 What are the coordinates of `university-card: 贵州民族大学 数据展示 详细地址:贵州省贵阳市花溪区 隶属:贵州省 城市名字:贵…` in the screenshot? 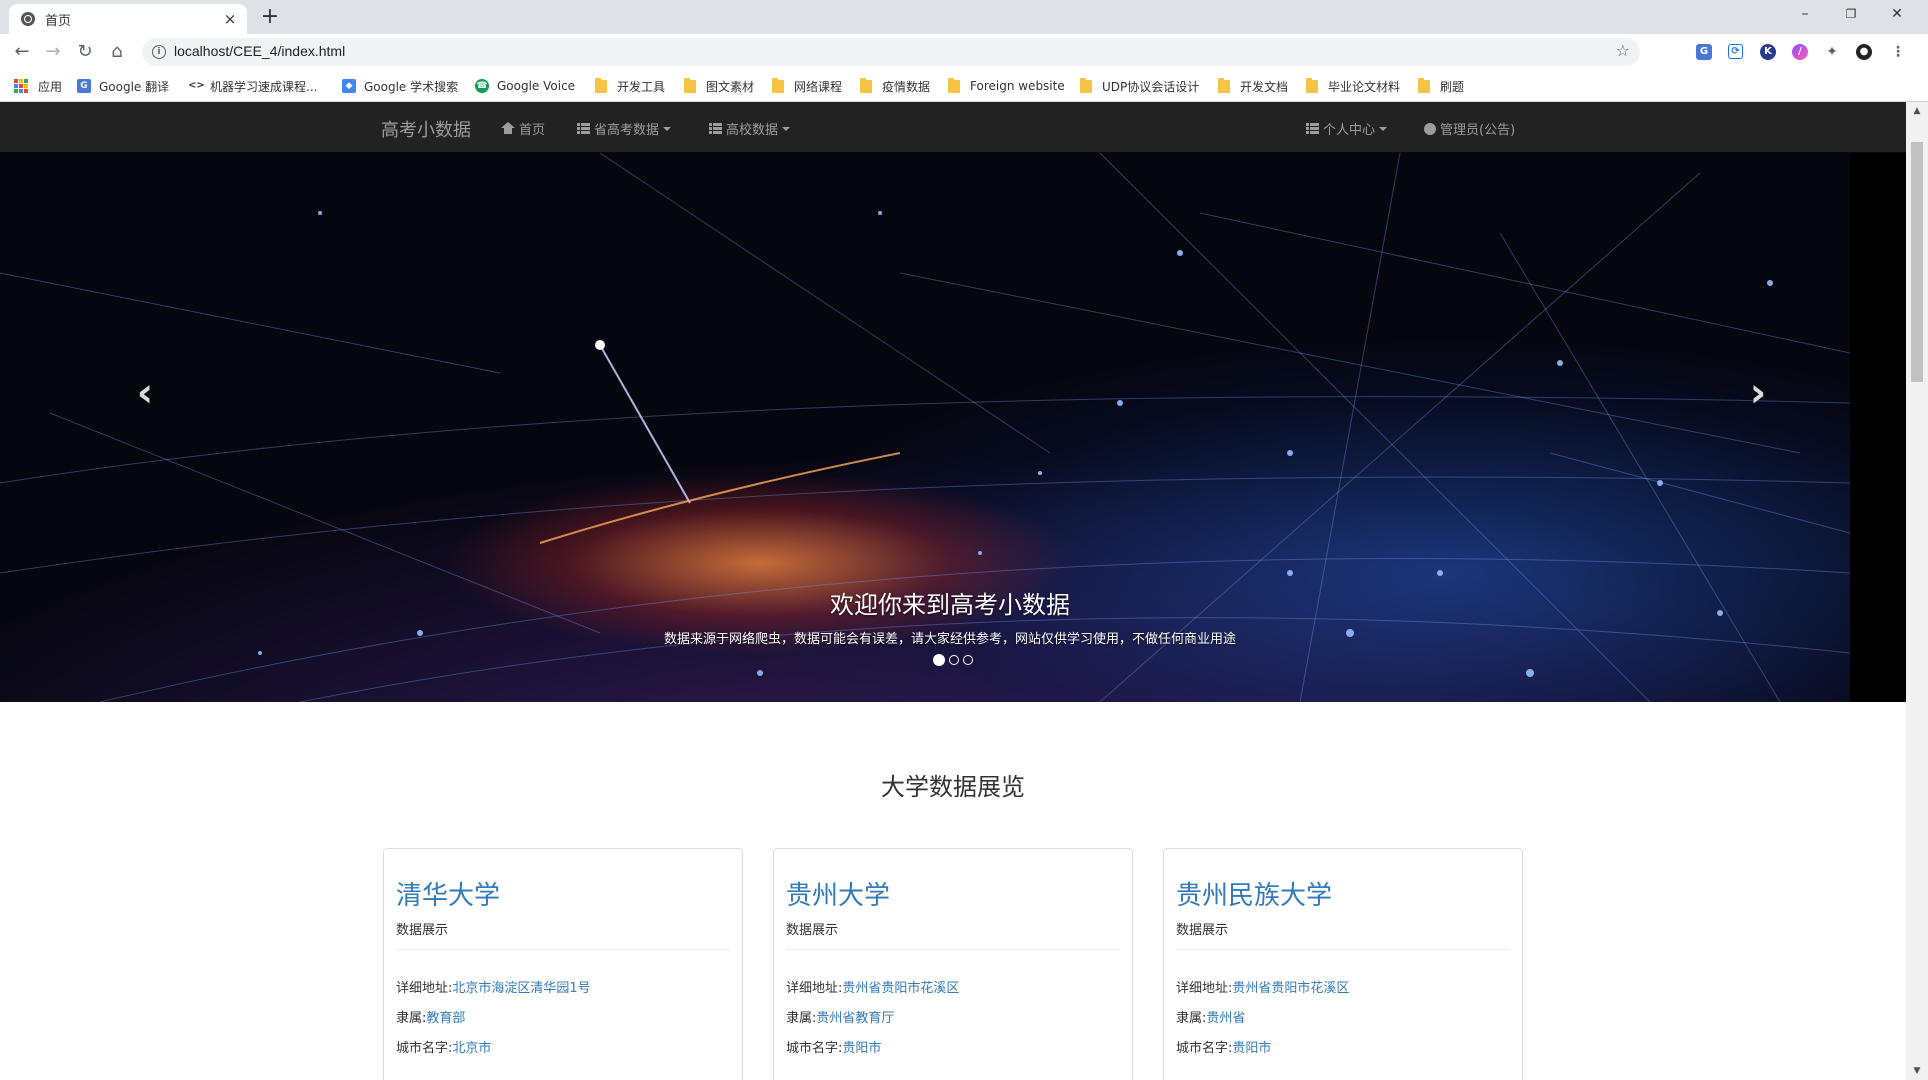 It's located at (1343, 964).